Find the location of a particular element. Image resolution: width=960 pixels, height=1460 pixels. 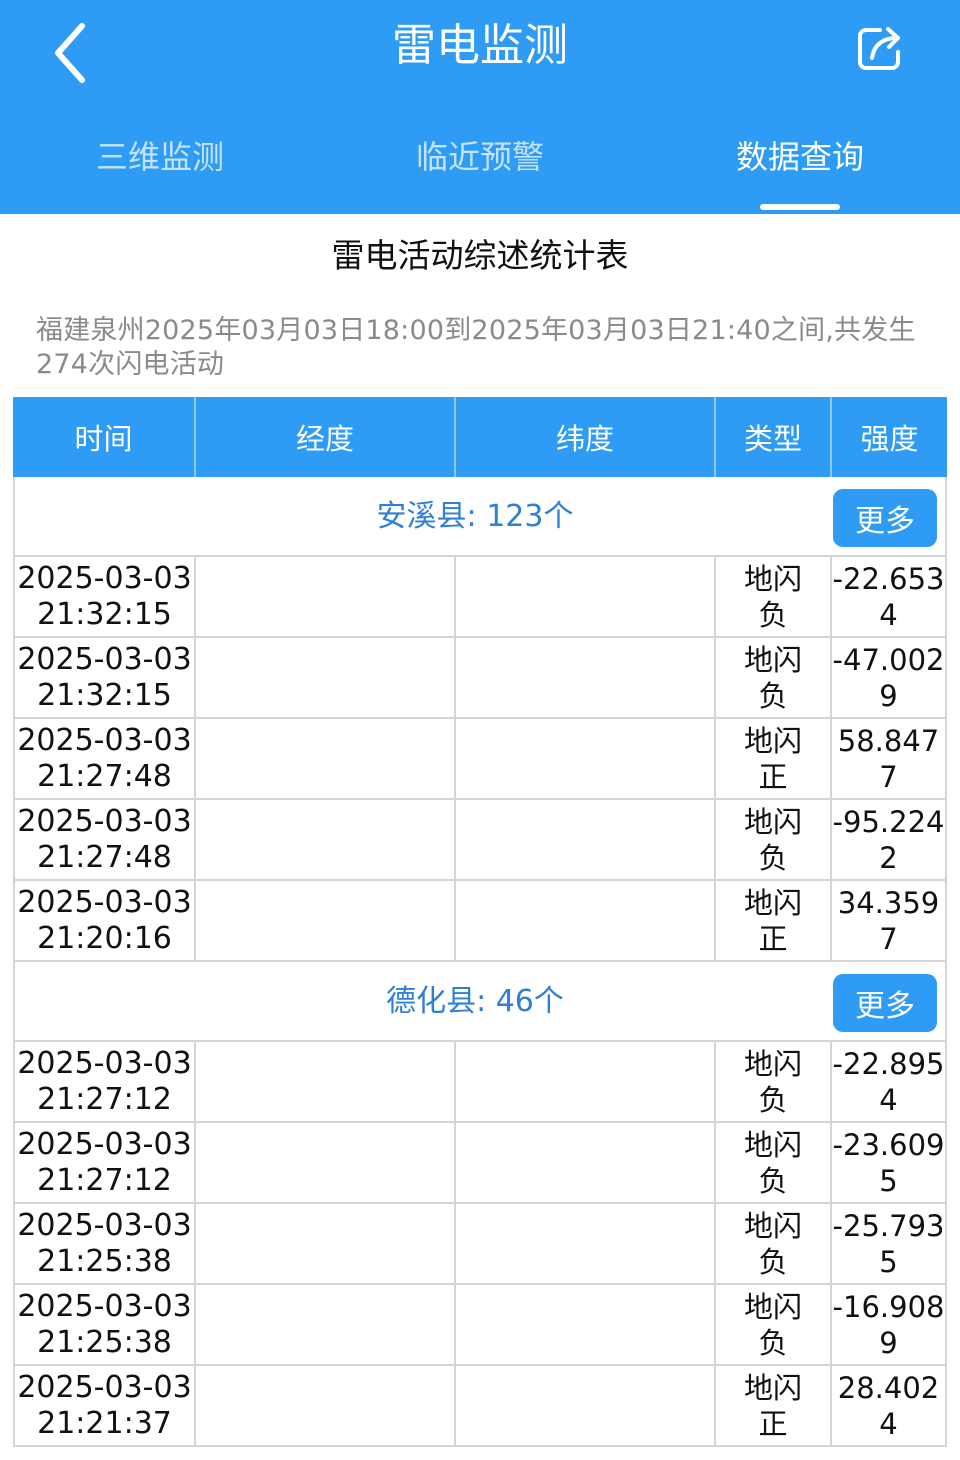

table-row: 2025-03-03 21:27:12 地闪负 -23.6095 is located at coordinates (480, 1163).